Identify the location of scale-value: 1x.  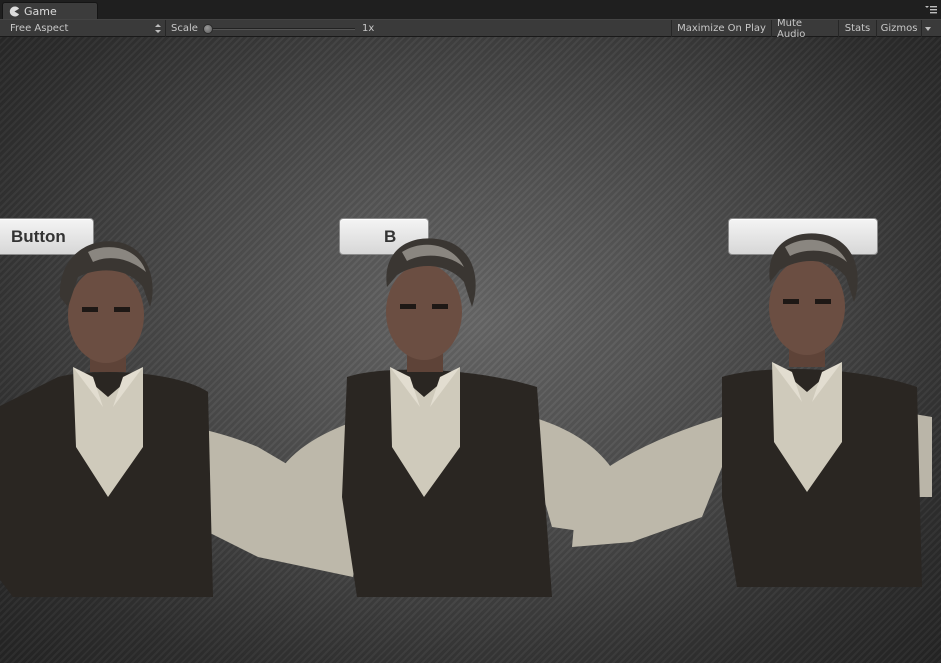
(368, 28).